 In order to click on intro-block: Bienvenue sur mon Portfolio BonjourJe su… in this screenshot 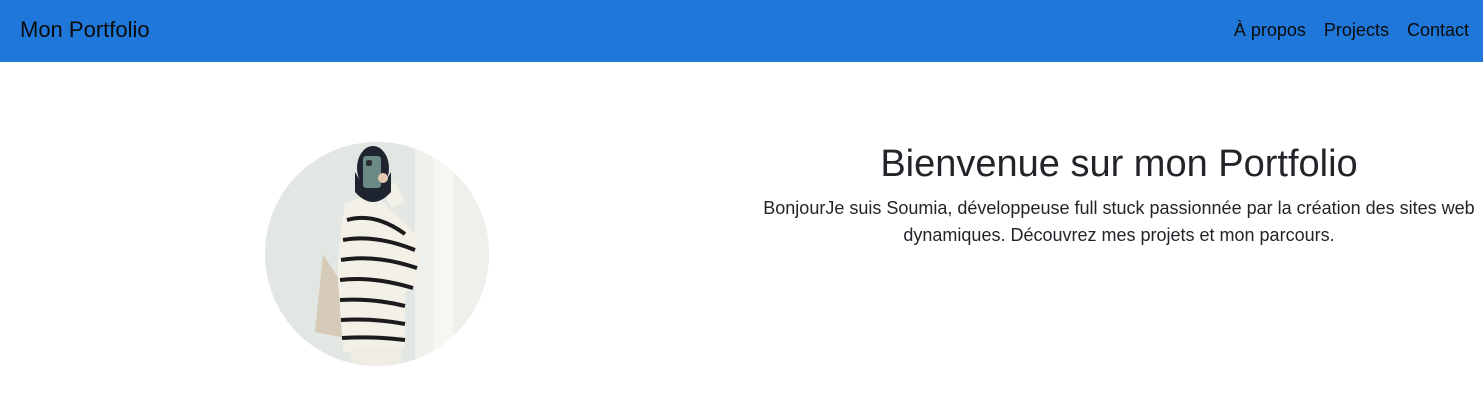, I will do `click(1119, 195)`.